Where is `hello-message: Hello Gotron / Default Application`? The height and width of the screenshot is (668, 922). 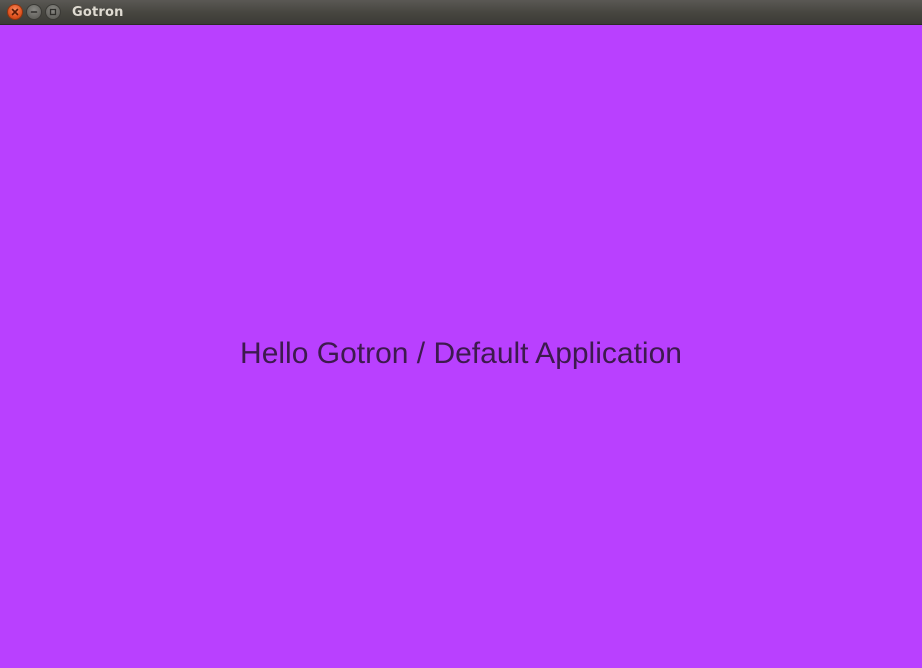 hello-message: Hello Gotron / Default Application is located at coordinates (461, 354).